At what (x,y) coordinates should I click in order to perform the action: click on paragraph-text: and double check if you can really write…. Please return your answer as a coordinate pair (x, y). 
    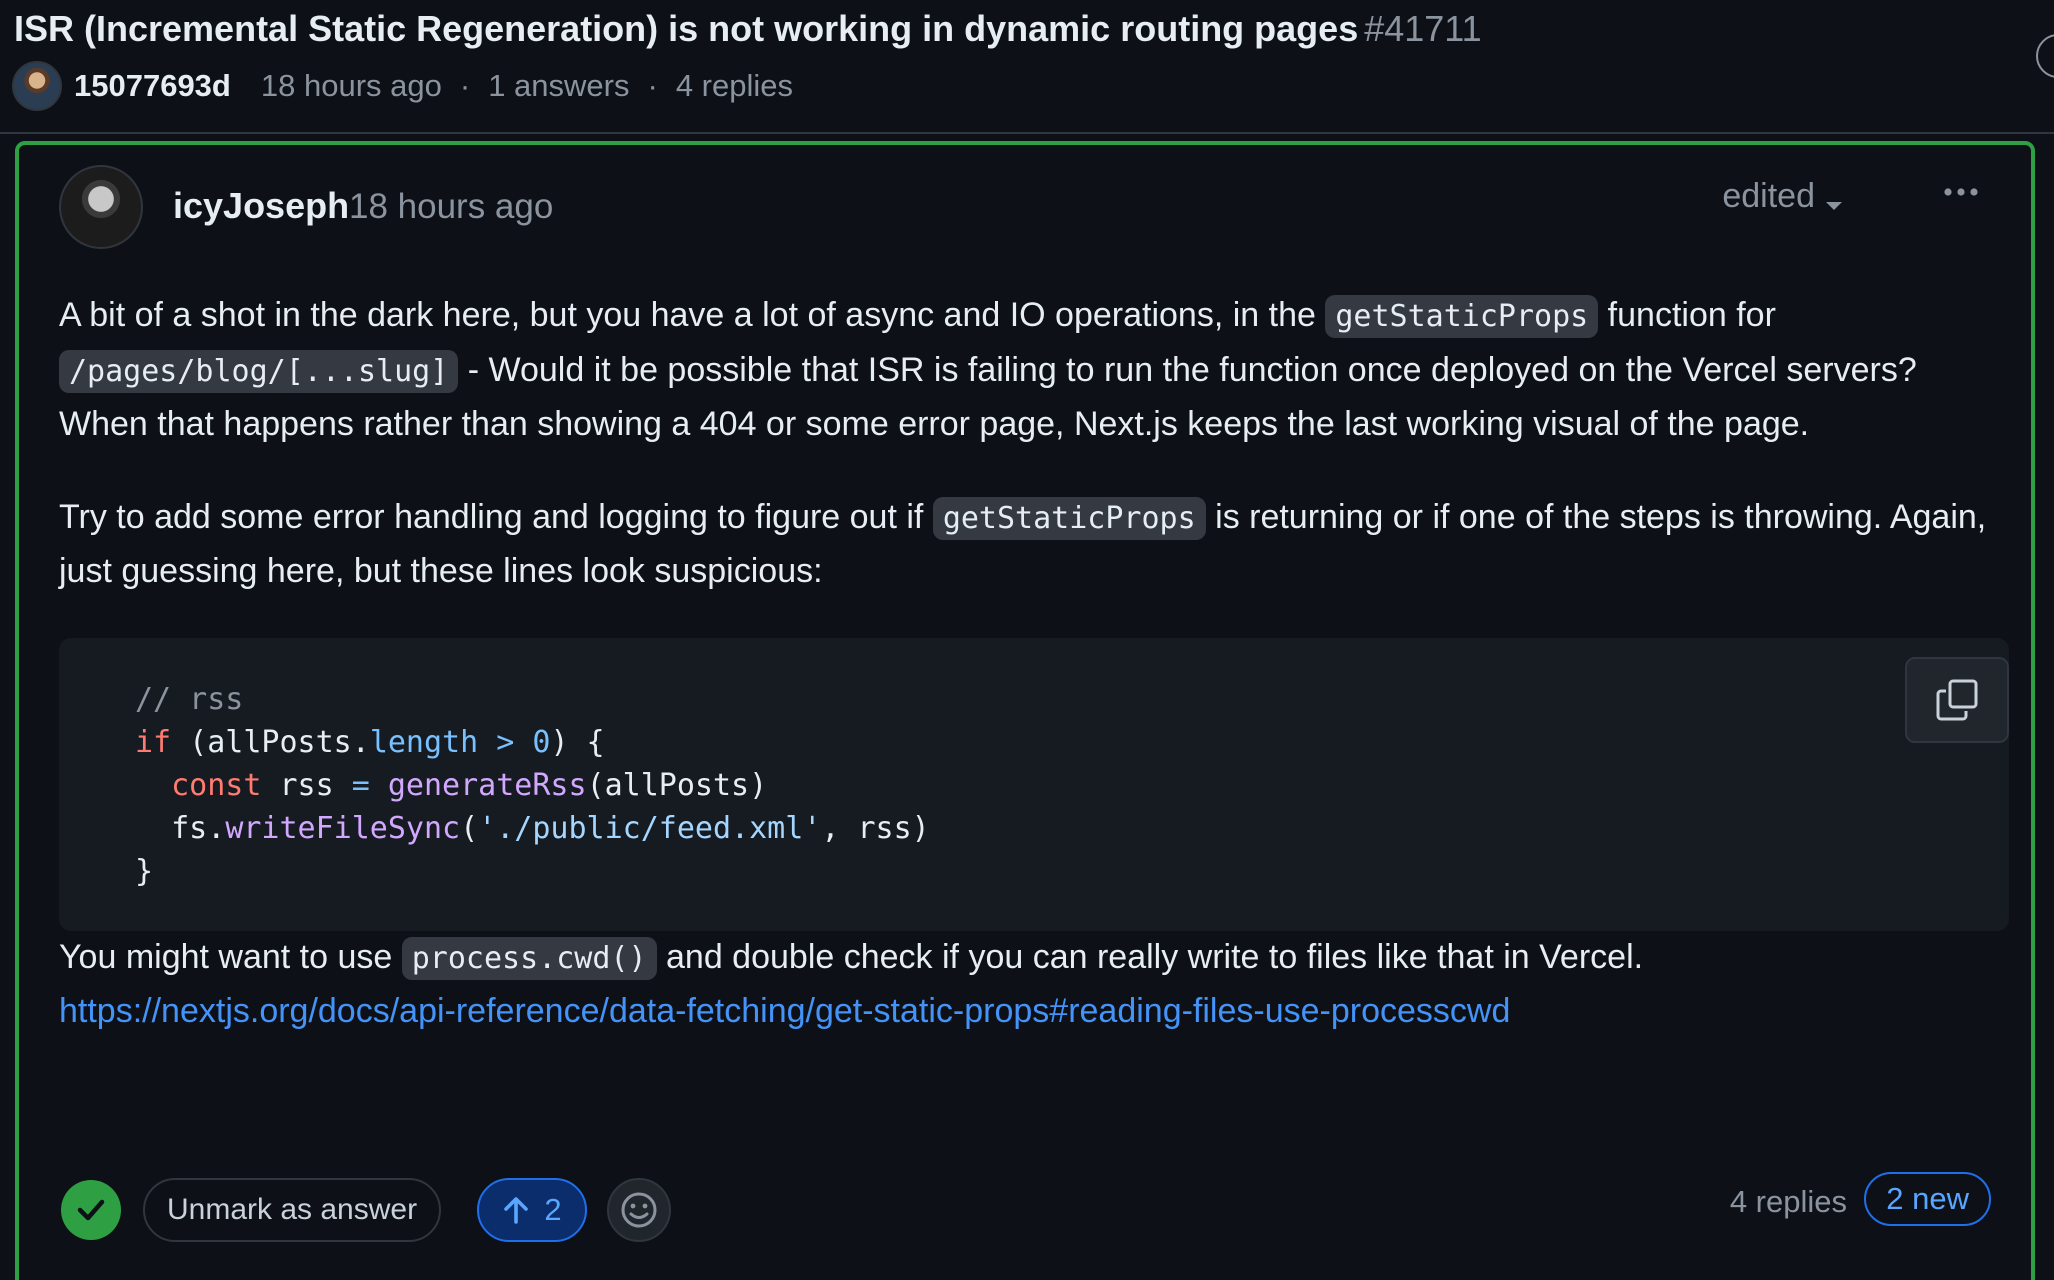
    Looking at the image, I should click on (1150, 956).